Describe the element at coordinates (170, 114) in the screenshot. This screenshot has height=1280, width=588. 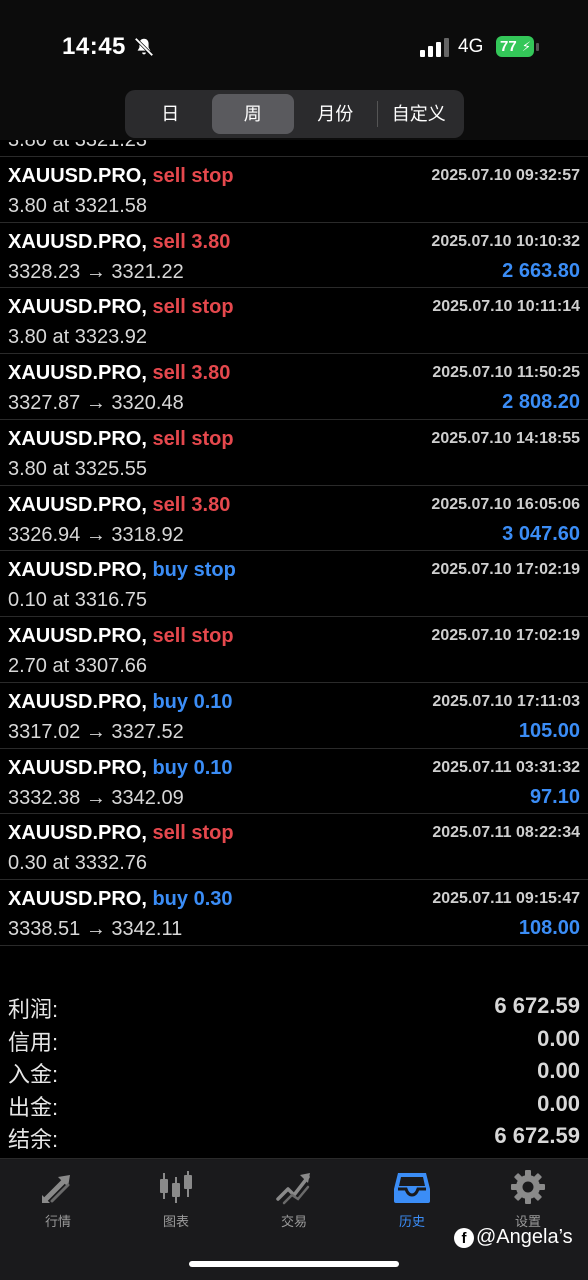
I see `period-tab-day: 日` at that location.